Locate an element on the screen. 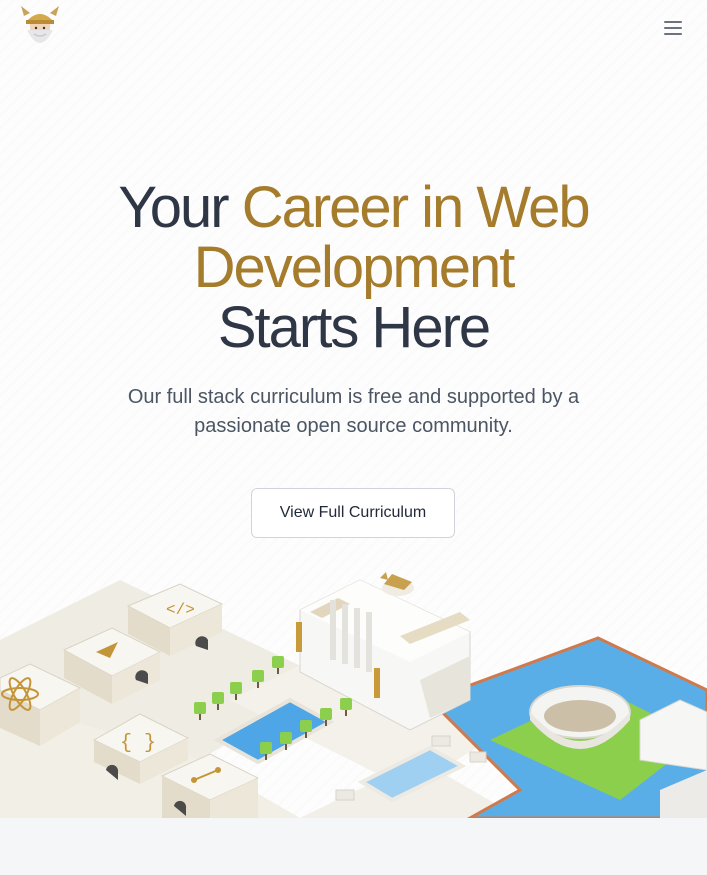  hero-title-accent-2: Development is located at coordinates (354, 267).